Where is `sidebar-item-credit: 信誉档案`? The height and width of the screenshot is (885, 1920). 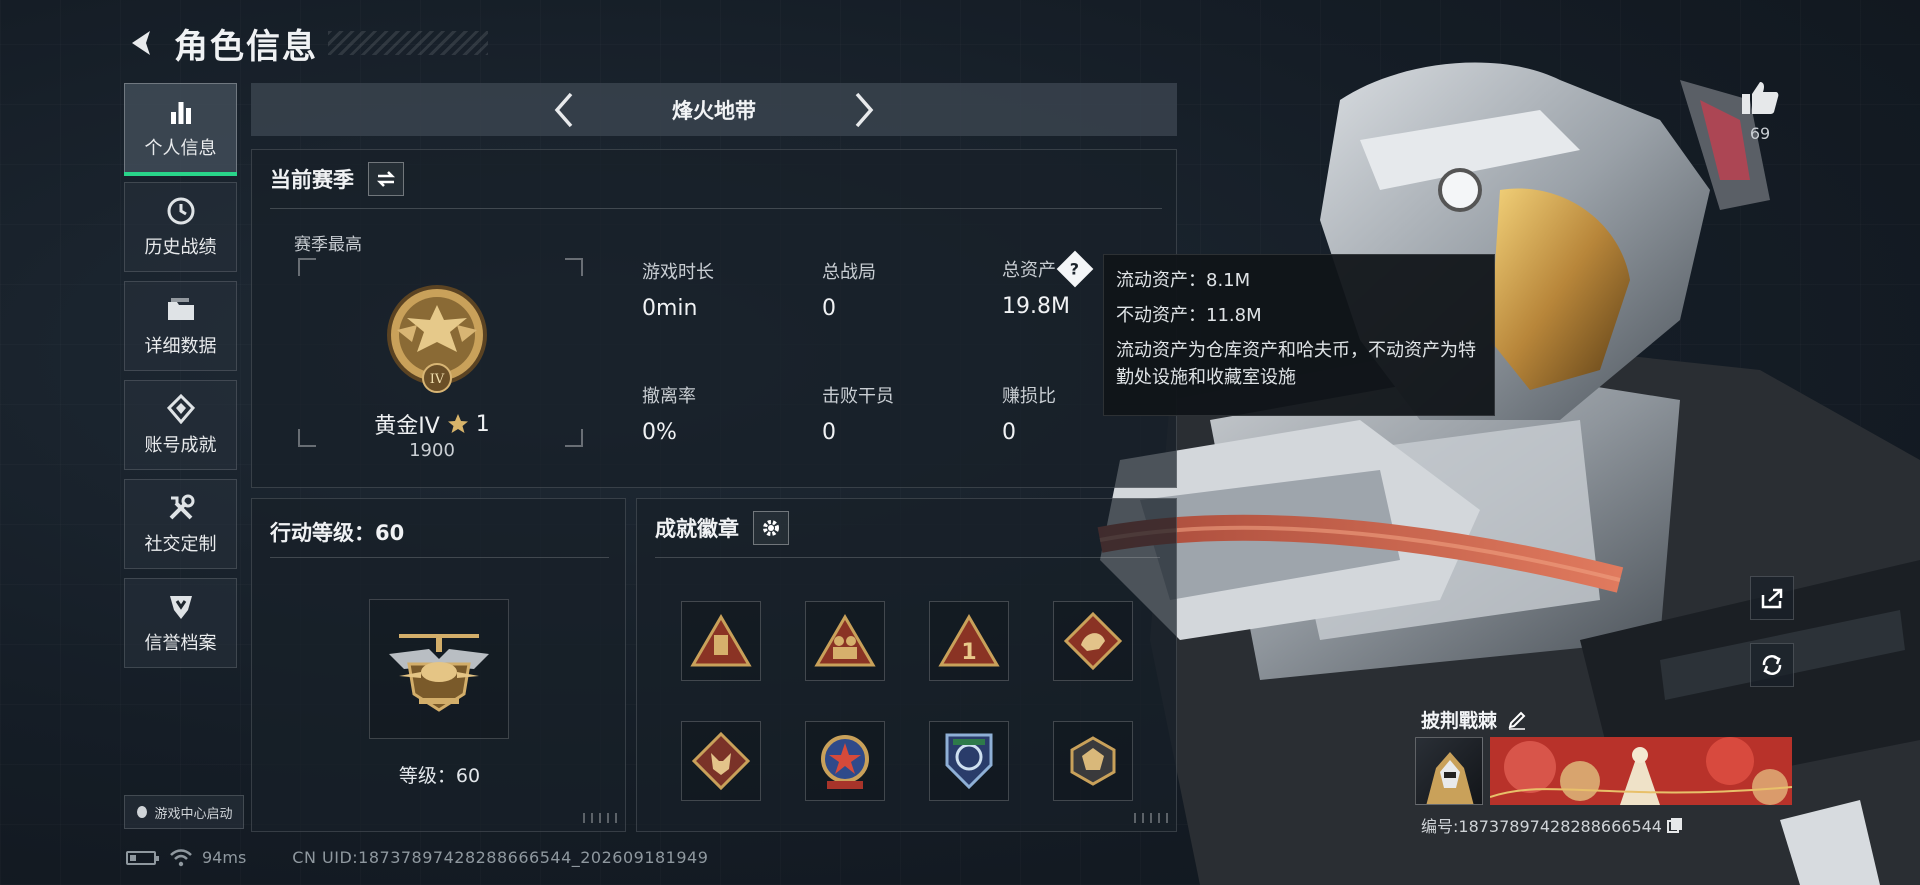
sidebar-item-credit: 信誉档案 is located at coordinates (180, 623).